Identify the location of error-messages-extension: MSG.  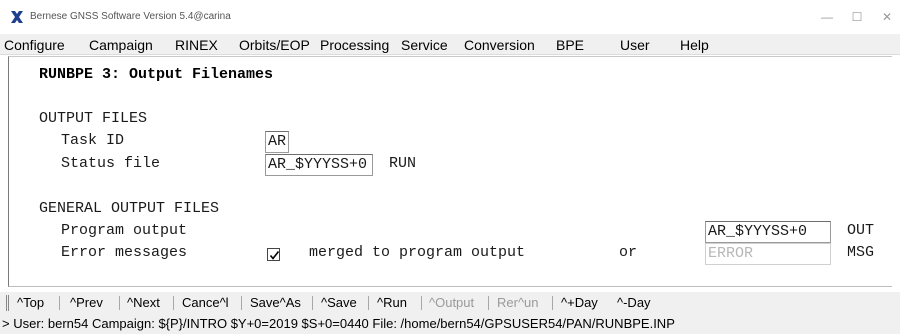
(861, 252).